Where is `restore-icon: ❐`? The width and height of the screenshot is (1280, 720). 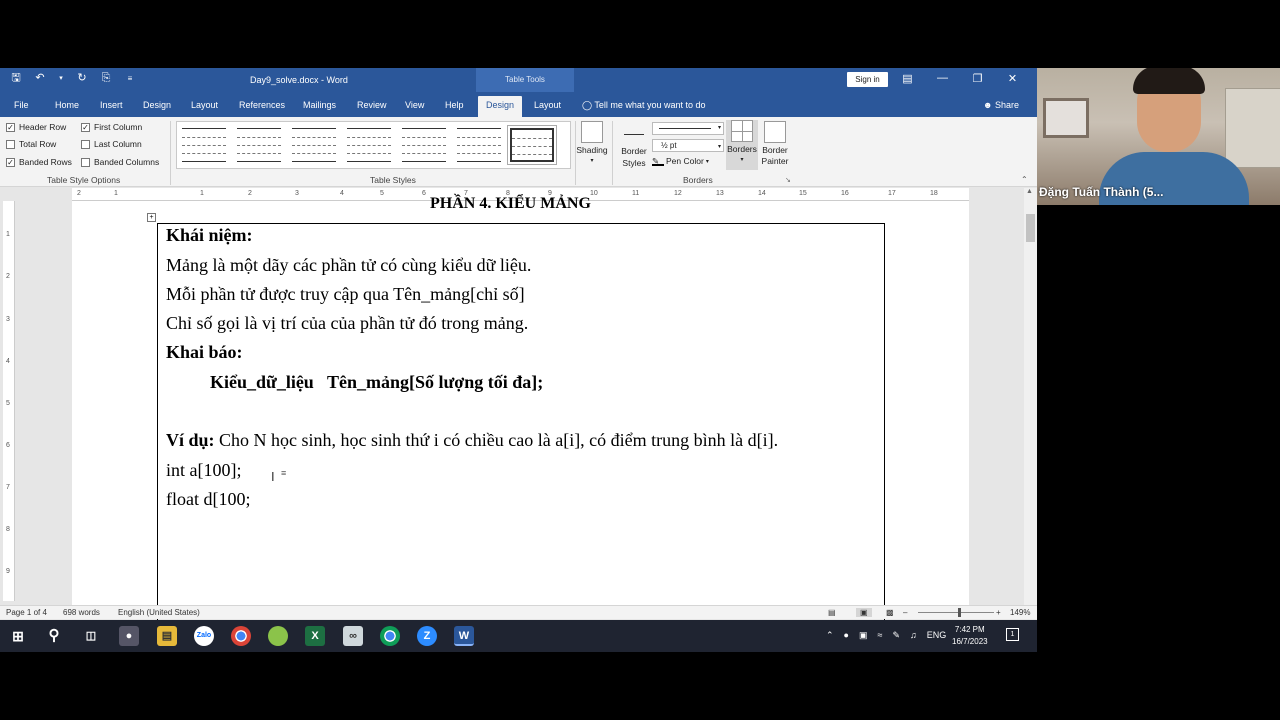
restore-icon: ❐ is located at coordinates (977, 78).